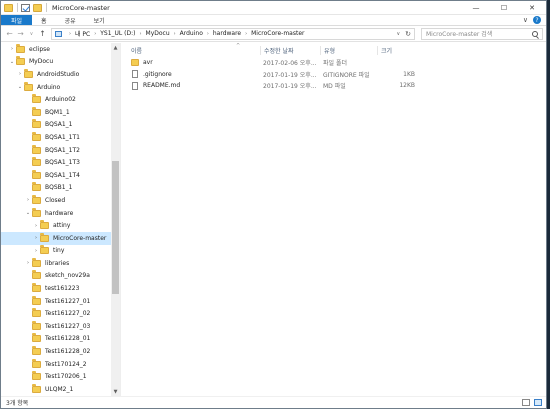  Describe the element at coordinates (532, 8) in the screenshot. I see `close-button: ✕` at that location.